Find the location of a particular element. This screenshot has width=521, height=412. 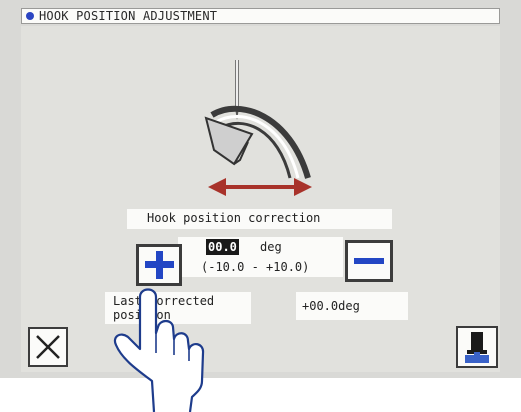

close-x-icon is located at coordinates (48, 347).